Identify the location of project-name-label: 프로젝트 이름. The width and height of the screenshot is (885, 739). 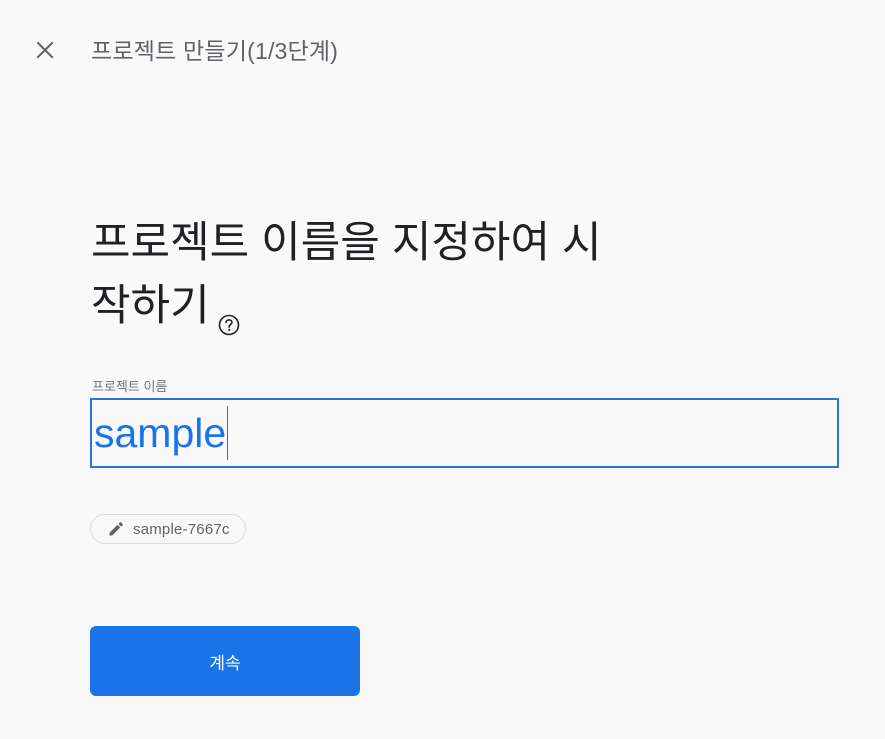
(130, 386).